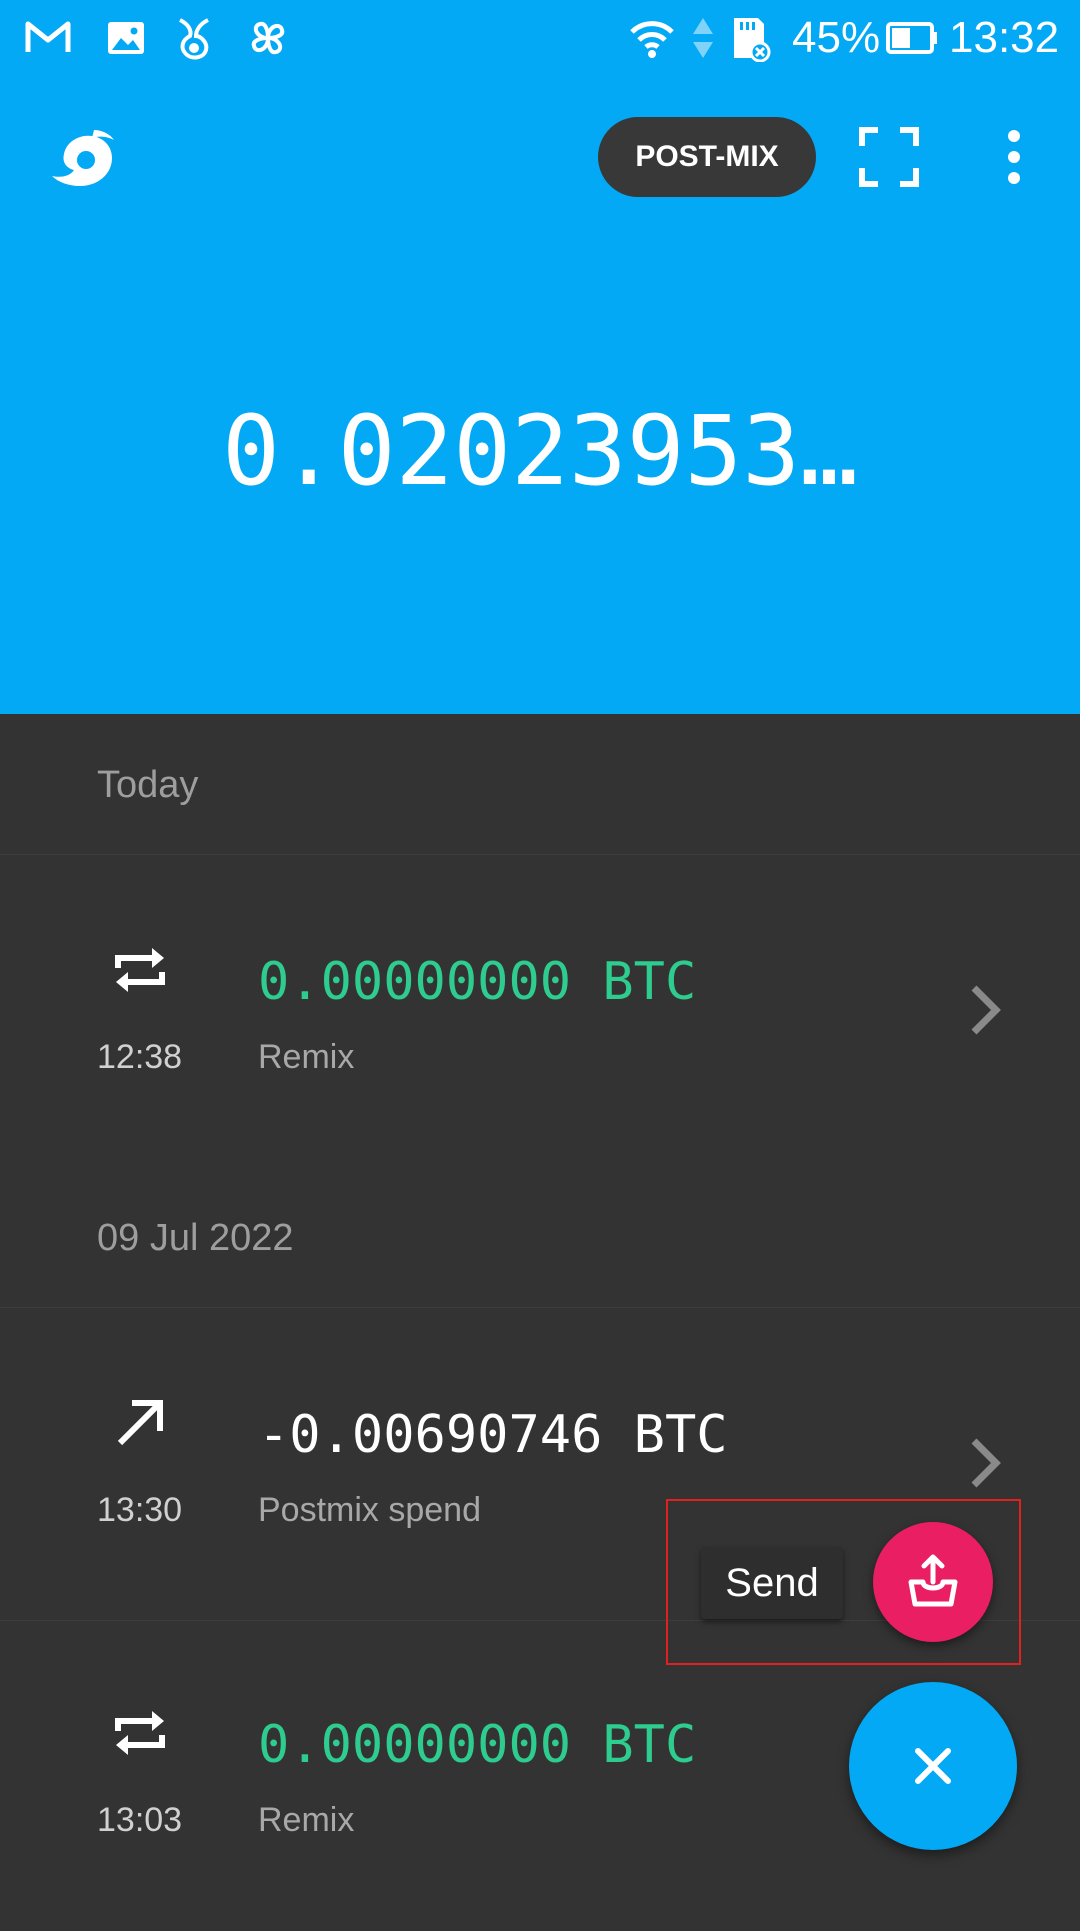  I want to click on send-fab-label: Send, so click(772, 1583).